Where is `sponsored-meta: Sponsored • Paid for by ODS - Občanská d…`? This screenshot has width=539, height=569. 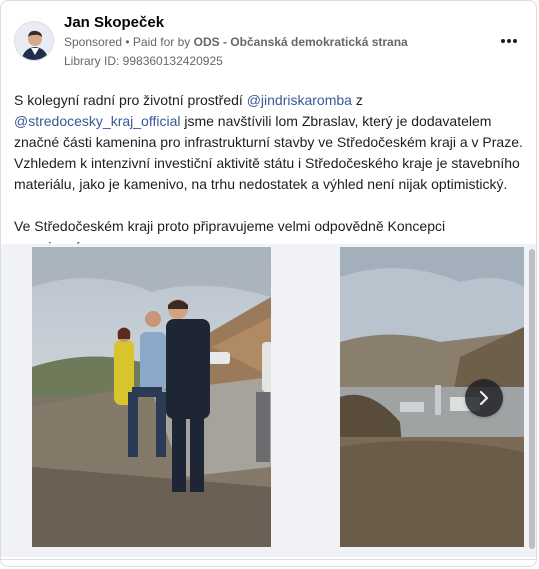 sponsored-meta: Sponsored • Paid for by ODS - Občanská d… is located at coordinates (236, 42).